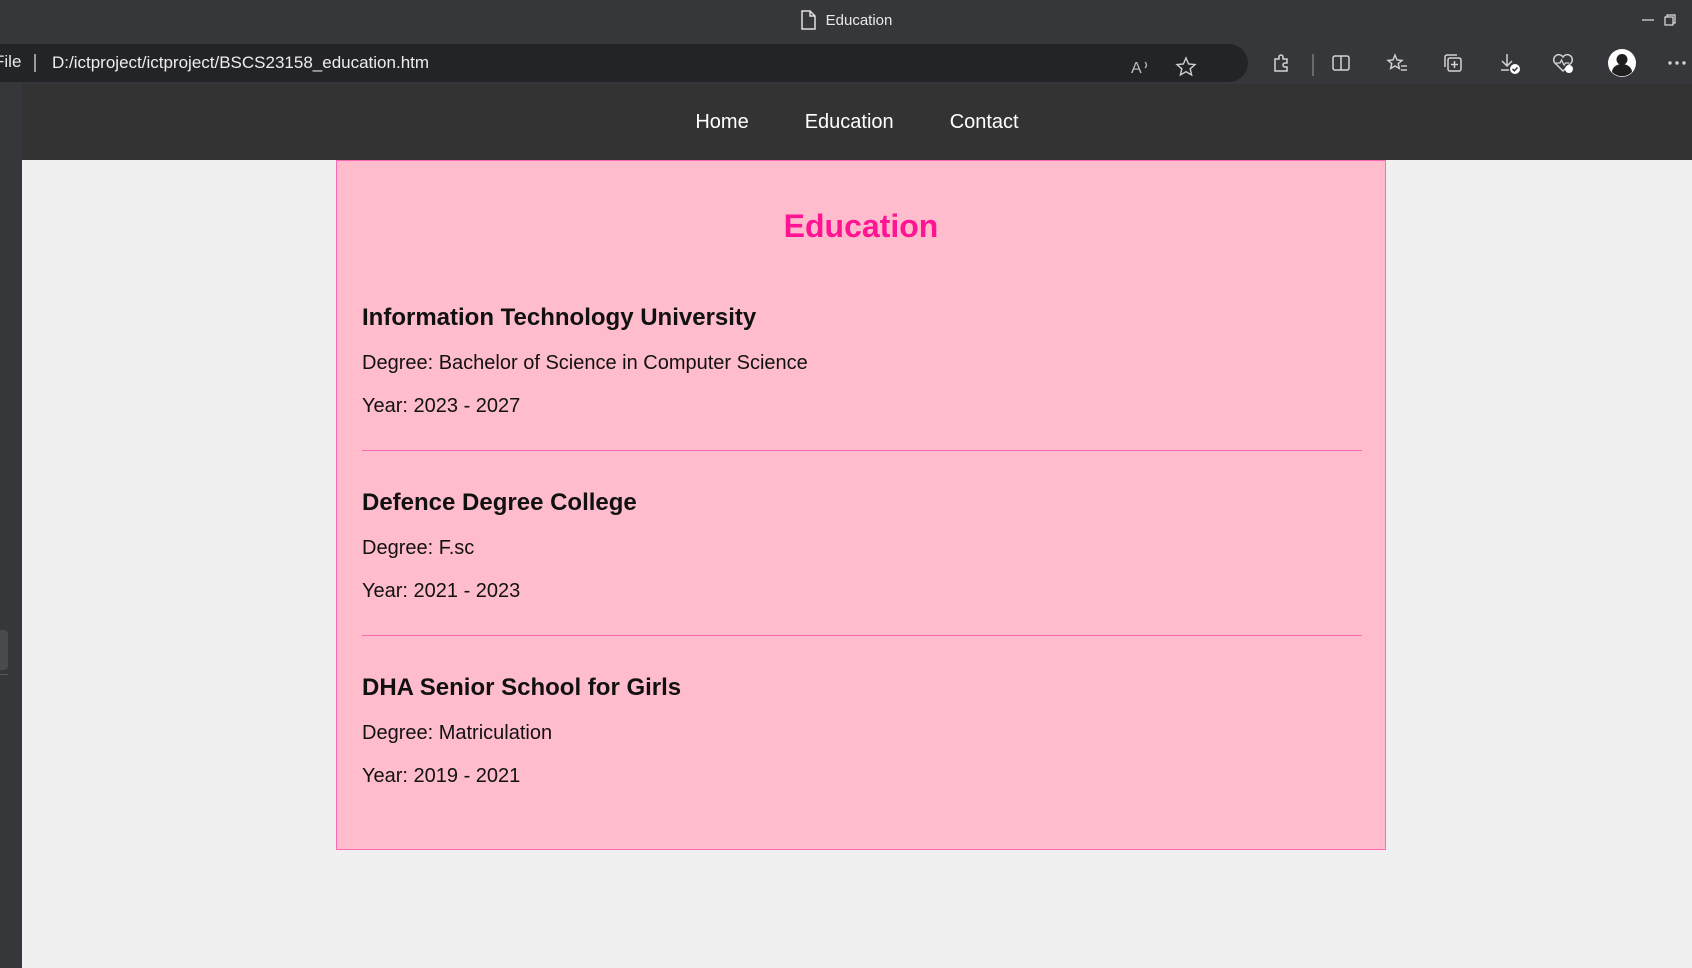 The image size is (1692, 968). I want to click on favorite-star-icon, so click(1186, 67).